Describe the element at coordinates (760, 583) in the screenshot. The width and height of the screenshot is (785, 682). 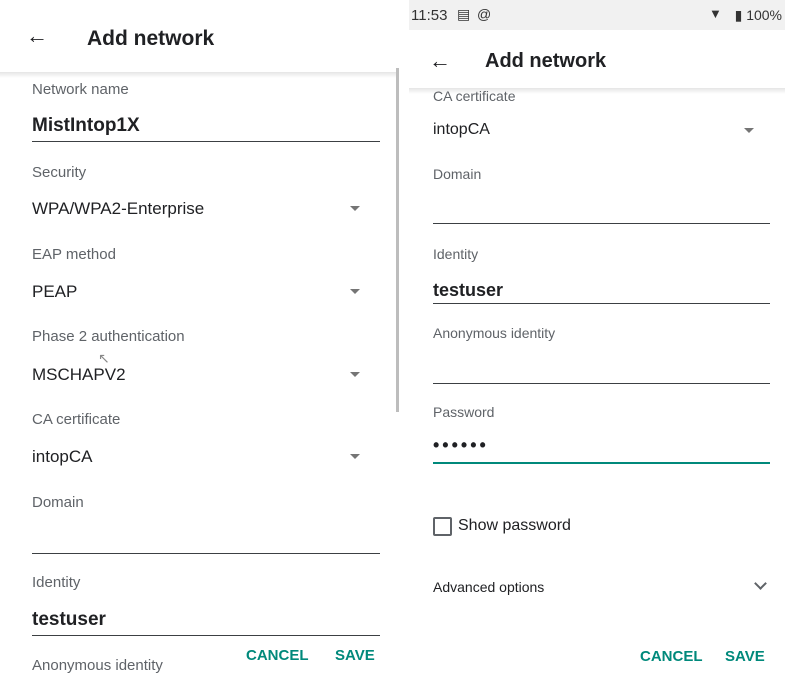
I see `chevron-down-icon` at that location.